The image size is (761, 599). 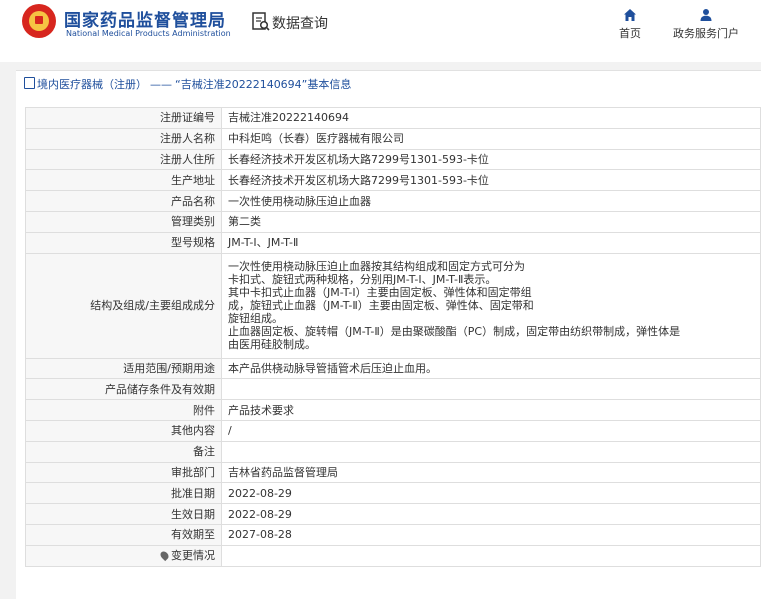 What do you see at coordinates (123, 305) in the screenshot?
I see `field-label: 结构及组成/主要组成成分` at bounding box center [123, 305].